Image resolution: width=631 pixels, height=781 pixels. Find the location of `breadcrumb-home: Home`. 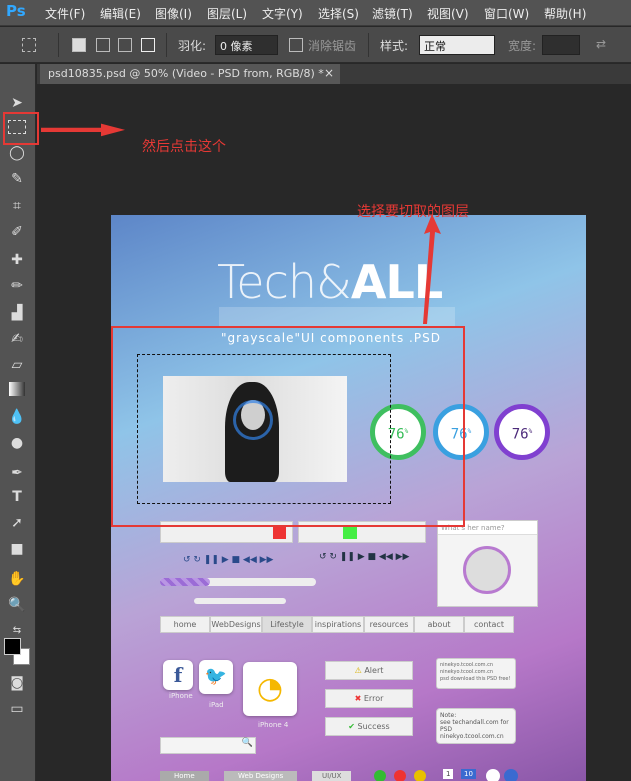

breadcrumb-home: Home is located at coordinates (184, 776).